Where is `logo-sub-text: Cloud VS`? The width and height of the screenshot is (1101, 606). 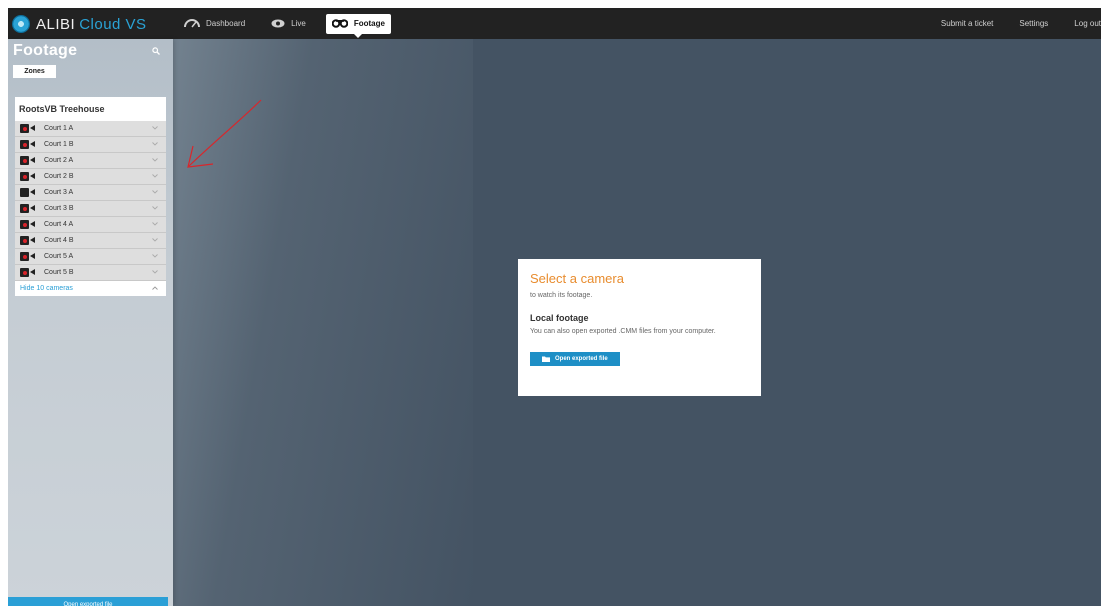 logo-sub-text: Cloud VS is located at coordinates (113, 24).